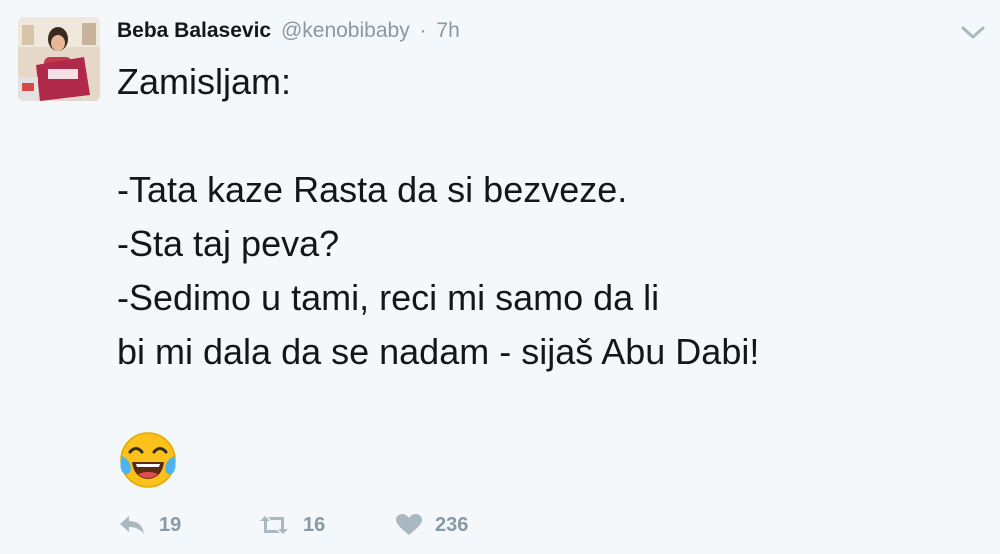 The image size is (1000, 554). Describe the element at coordinates (170, 524) in the screenshot. I see `reply-count: 19` at that location.